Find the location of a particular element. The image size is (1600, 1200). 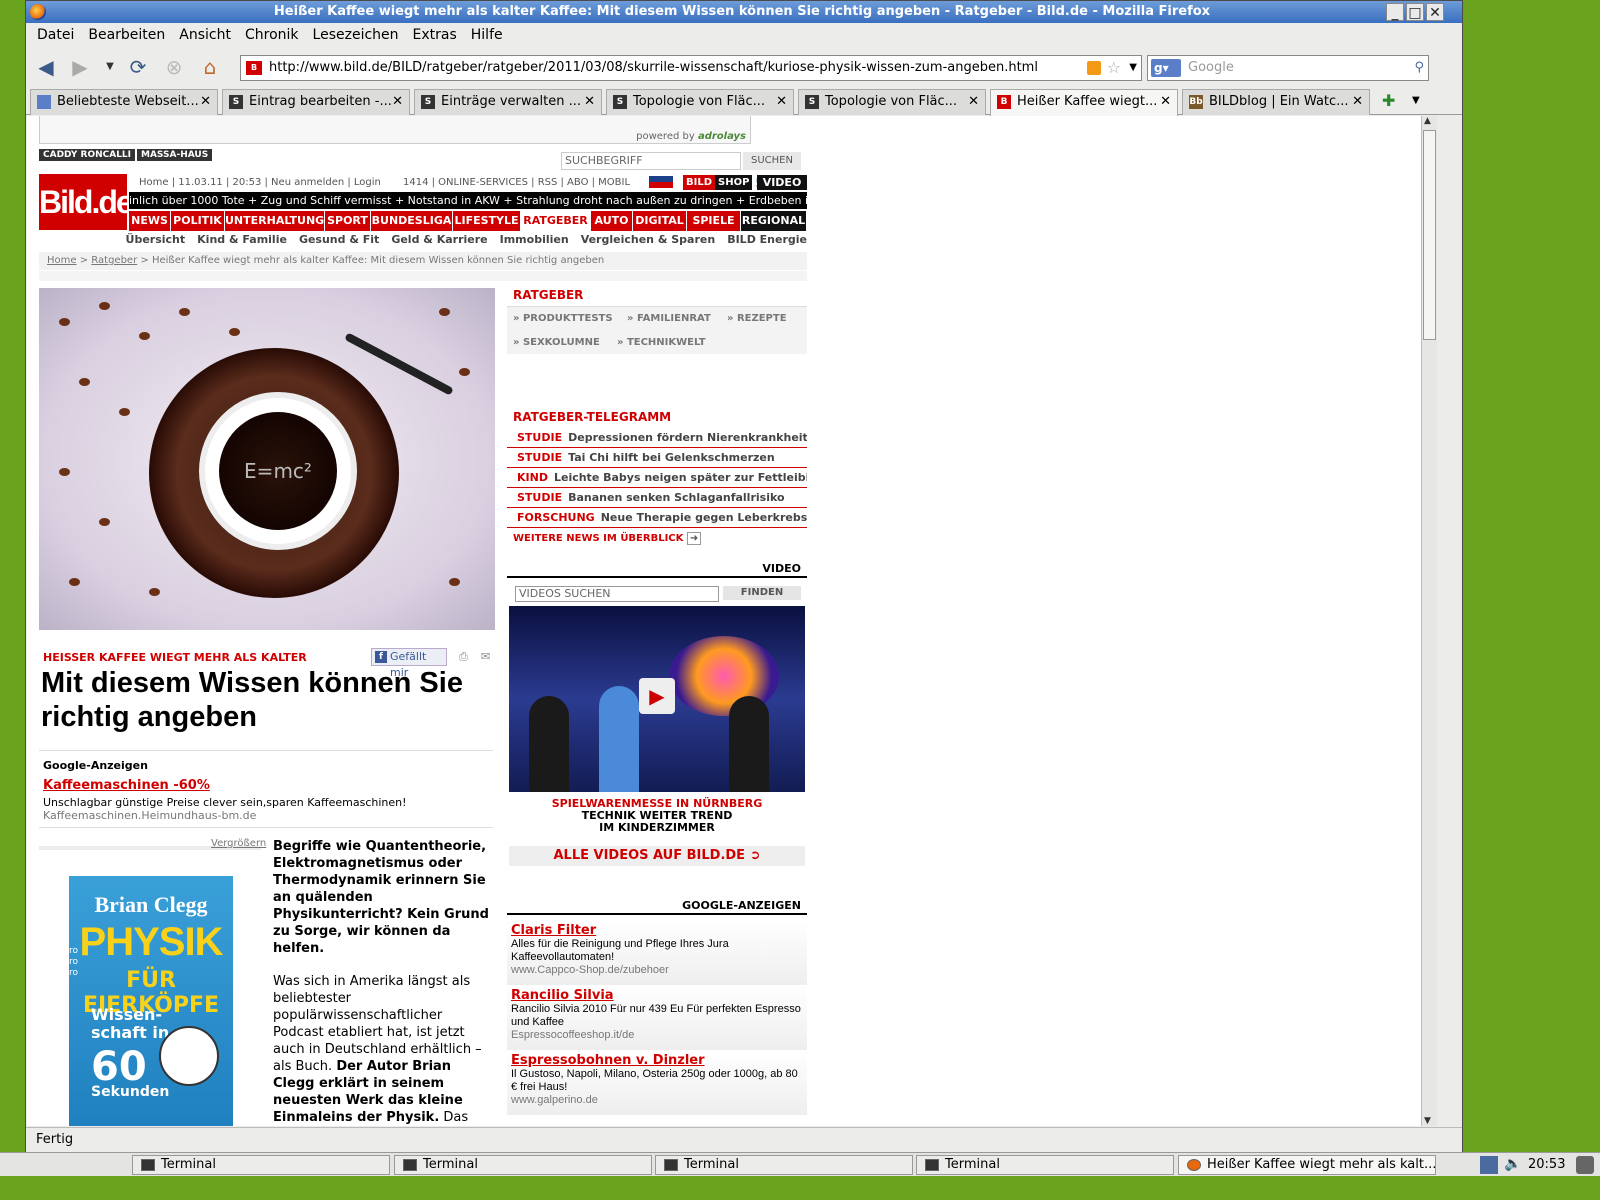

more-news-link: WEITERE NEWS IM ÜBERBLICK ➜ is located at coordinates (657, 539).